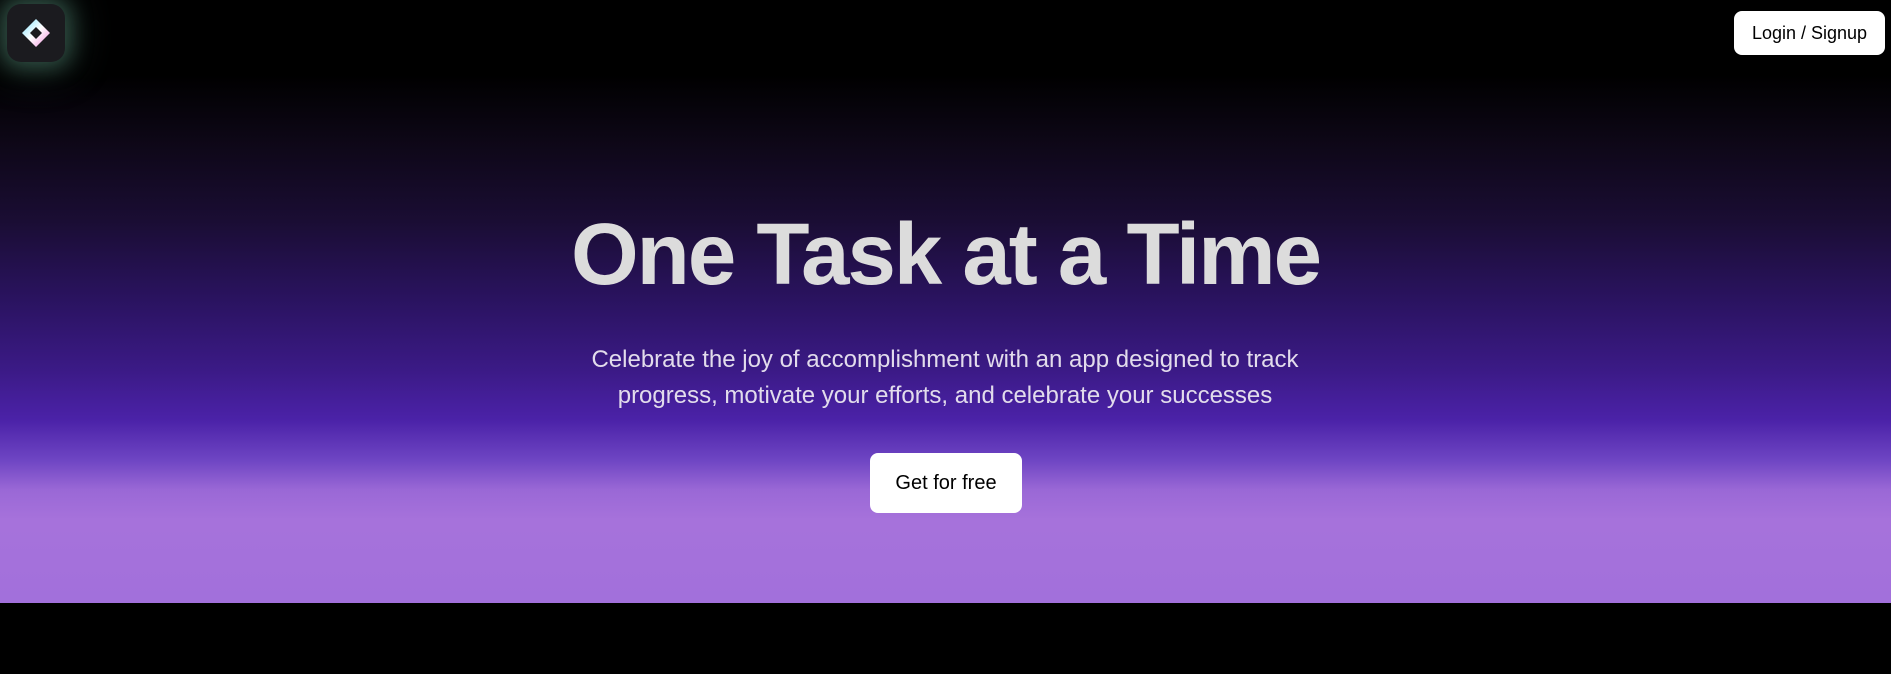 Image resolution: width=1891 pixels, height=674 pixels. I want to click on diamond-logo-icon, so click(36, 33).